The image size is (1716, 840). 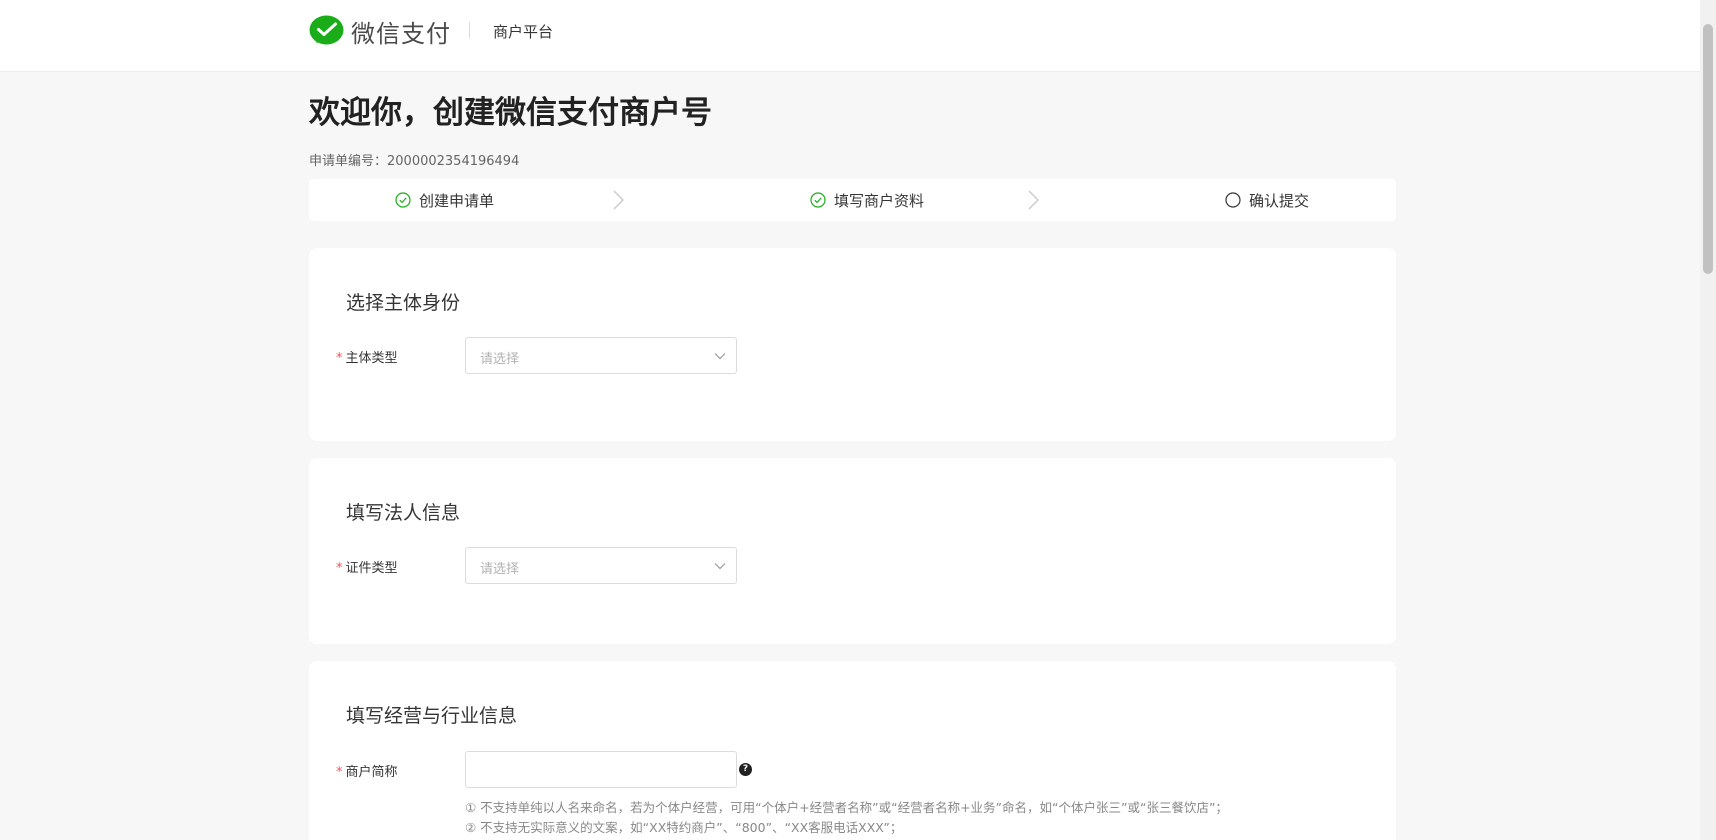 What do you see at coordinates (879, 200) in the screenshot?
I see `step-label: 填写商户资料` at bounding box center [879, 200].